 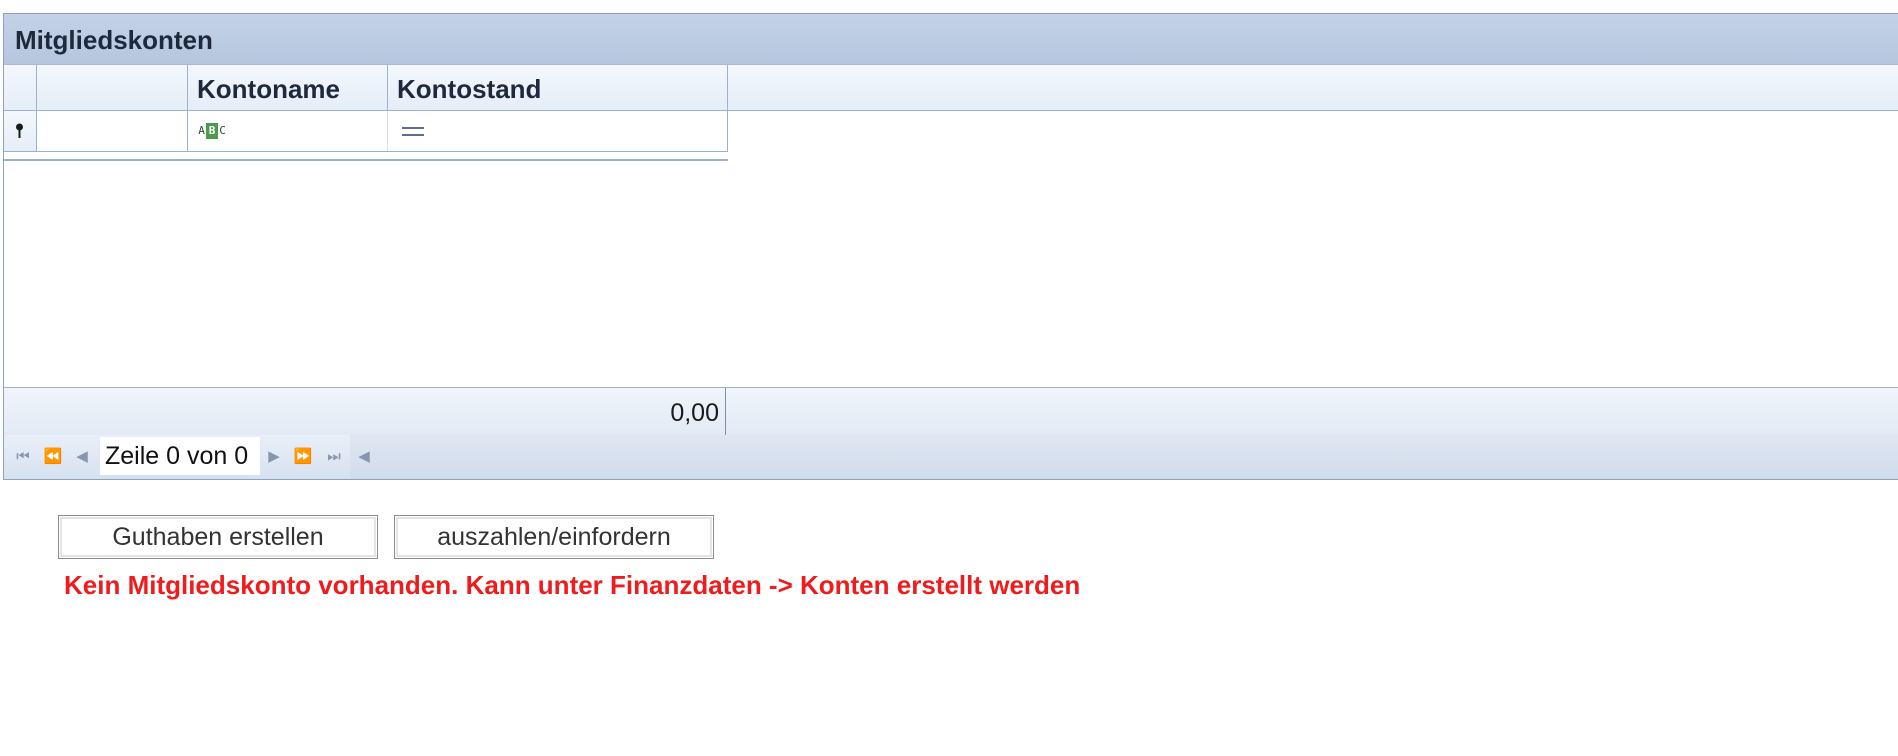 What do you see at coordinates (413, 131) in the screenshot?
I see `equals-filter-icon` at bounding box center [413, 131].